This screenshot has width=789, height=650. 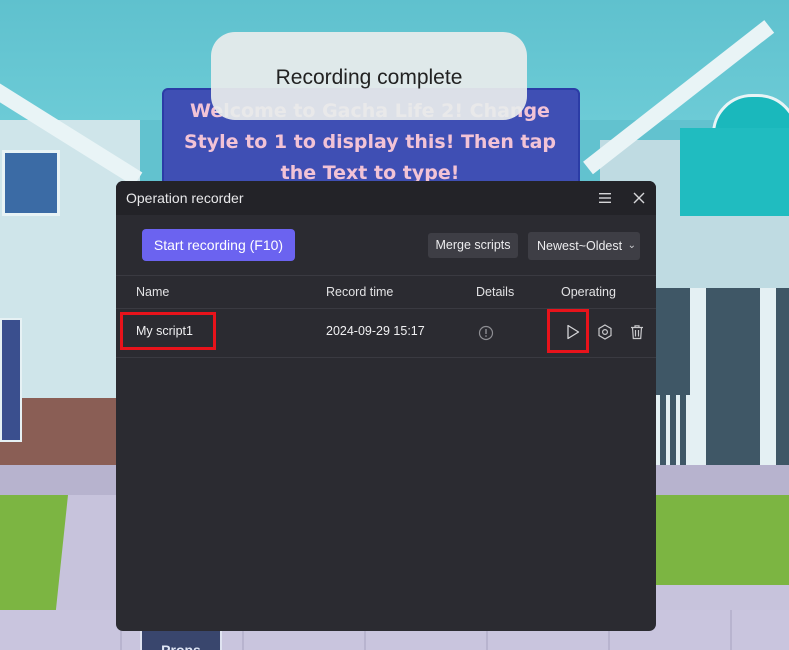 I want to click on info-icon, so click(x=486, y=333).